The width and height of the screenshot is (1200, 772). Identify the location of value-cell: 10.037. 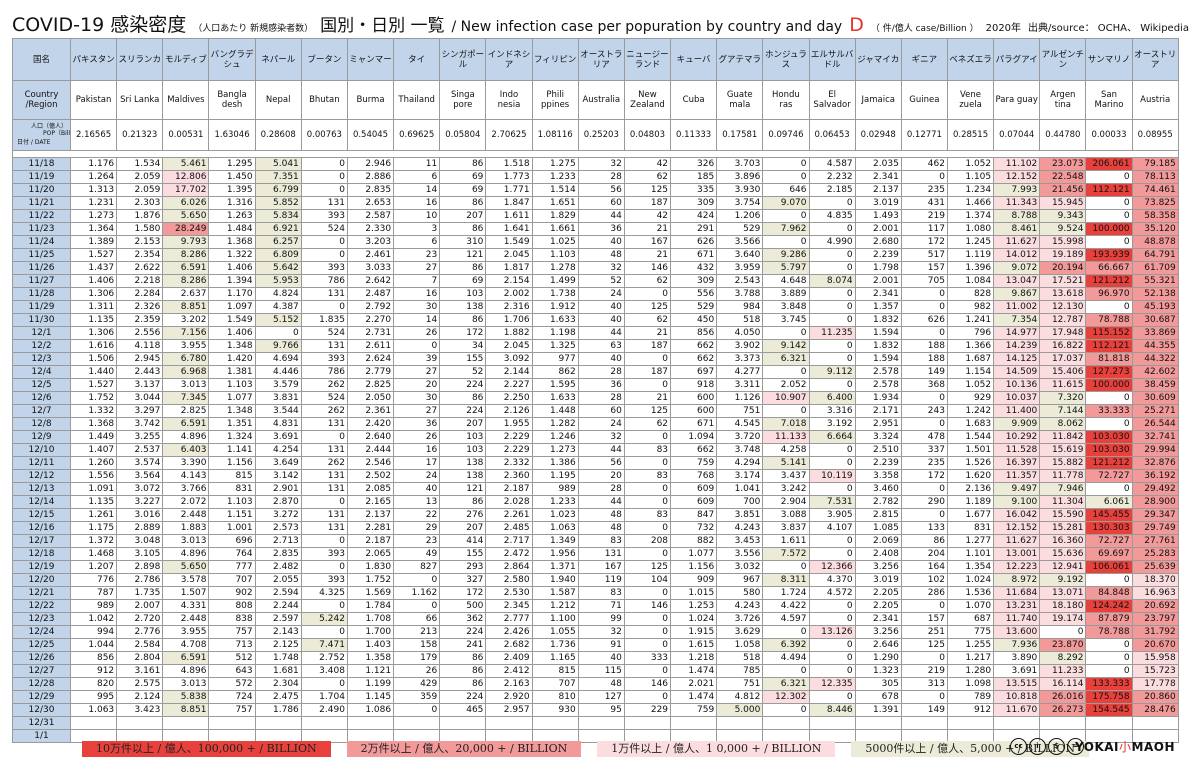
(1017, 398).